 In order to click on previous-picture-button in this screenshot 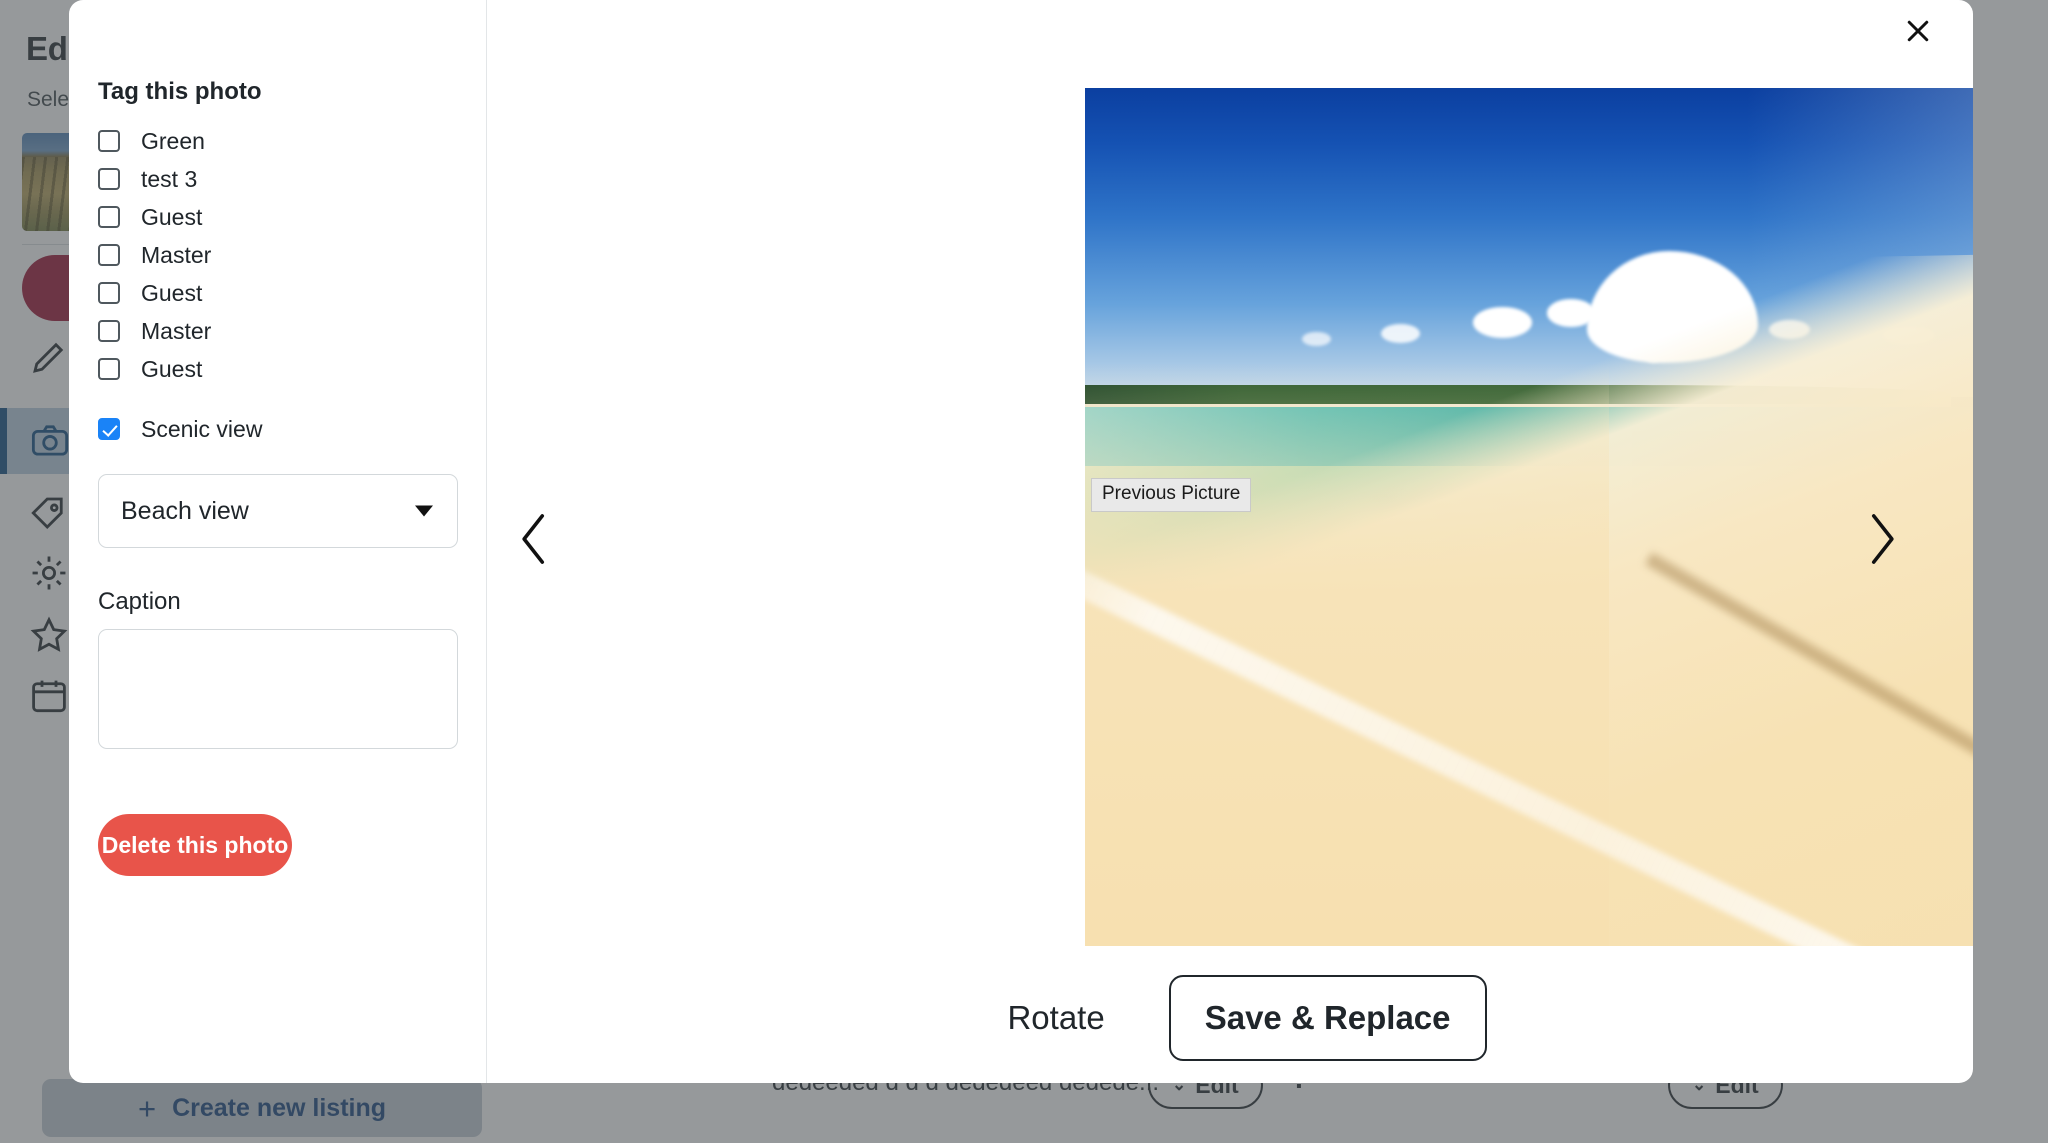, I will do `click(534, 542)`.